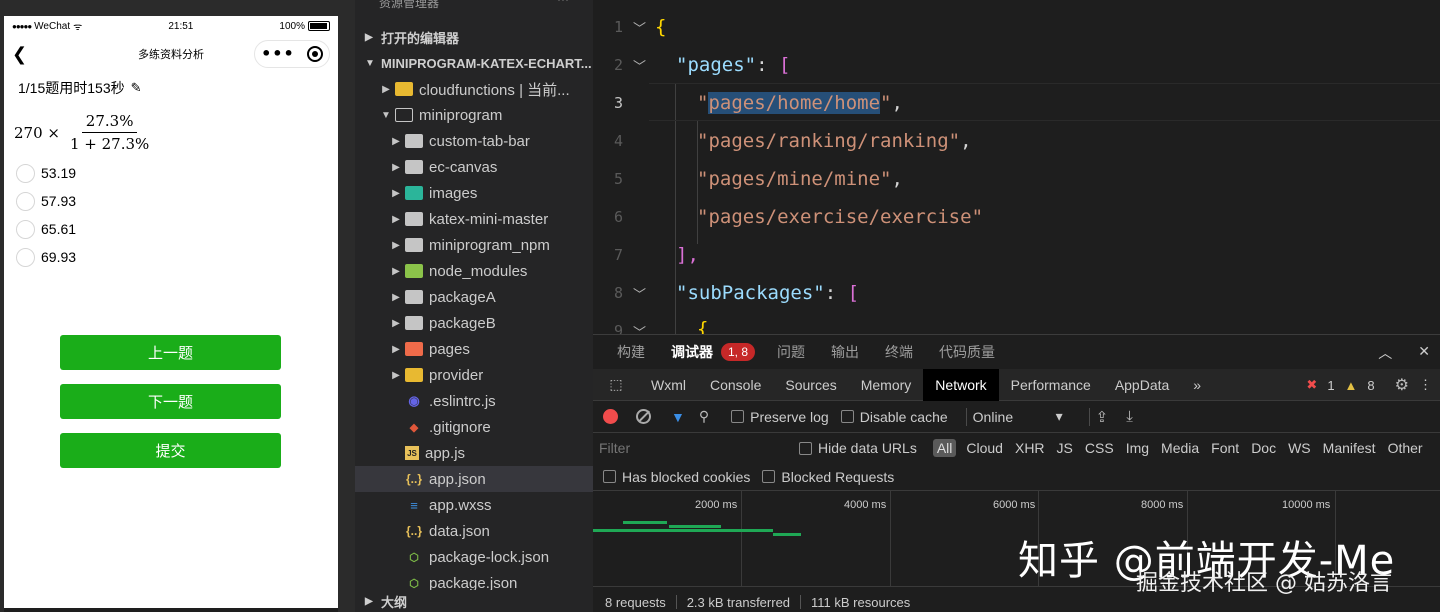 This screenshot has width=1440, height=612. What do you see at coordinates (171, 173) in the screenshot?
I see `answer-option: 53.19` at bounding box center [171, 173].